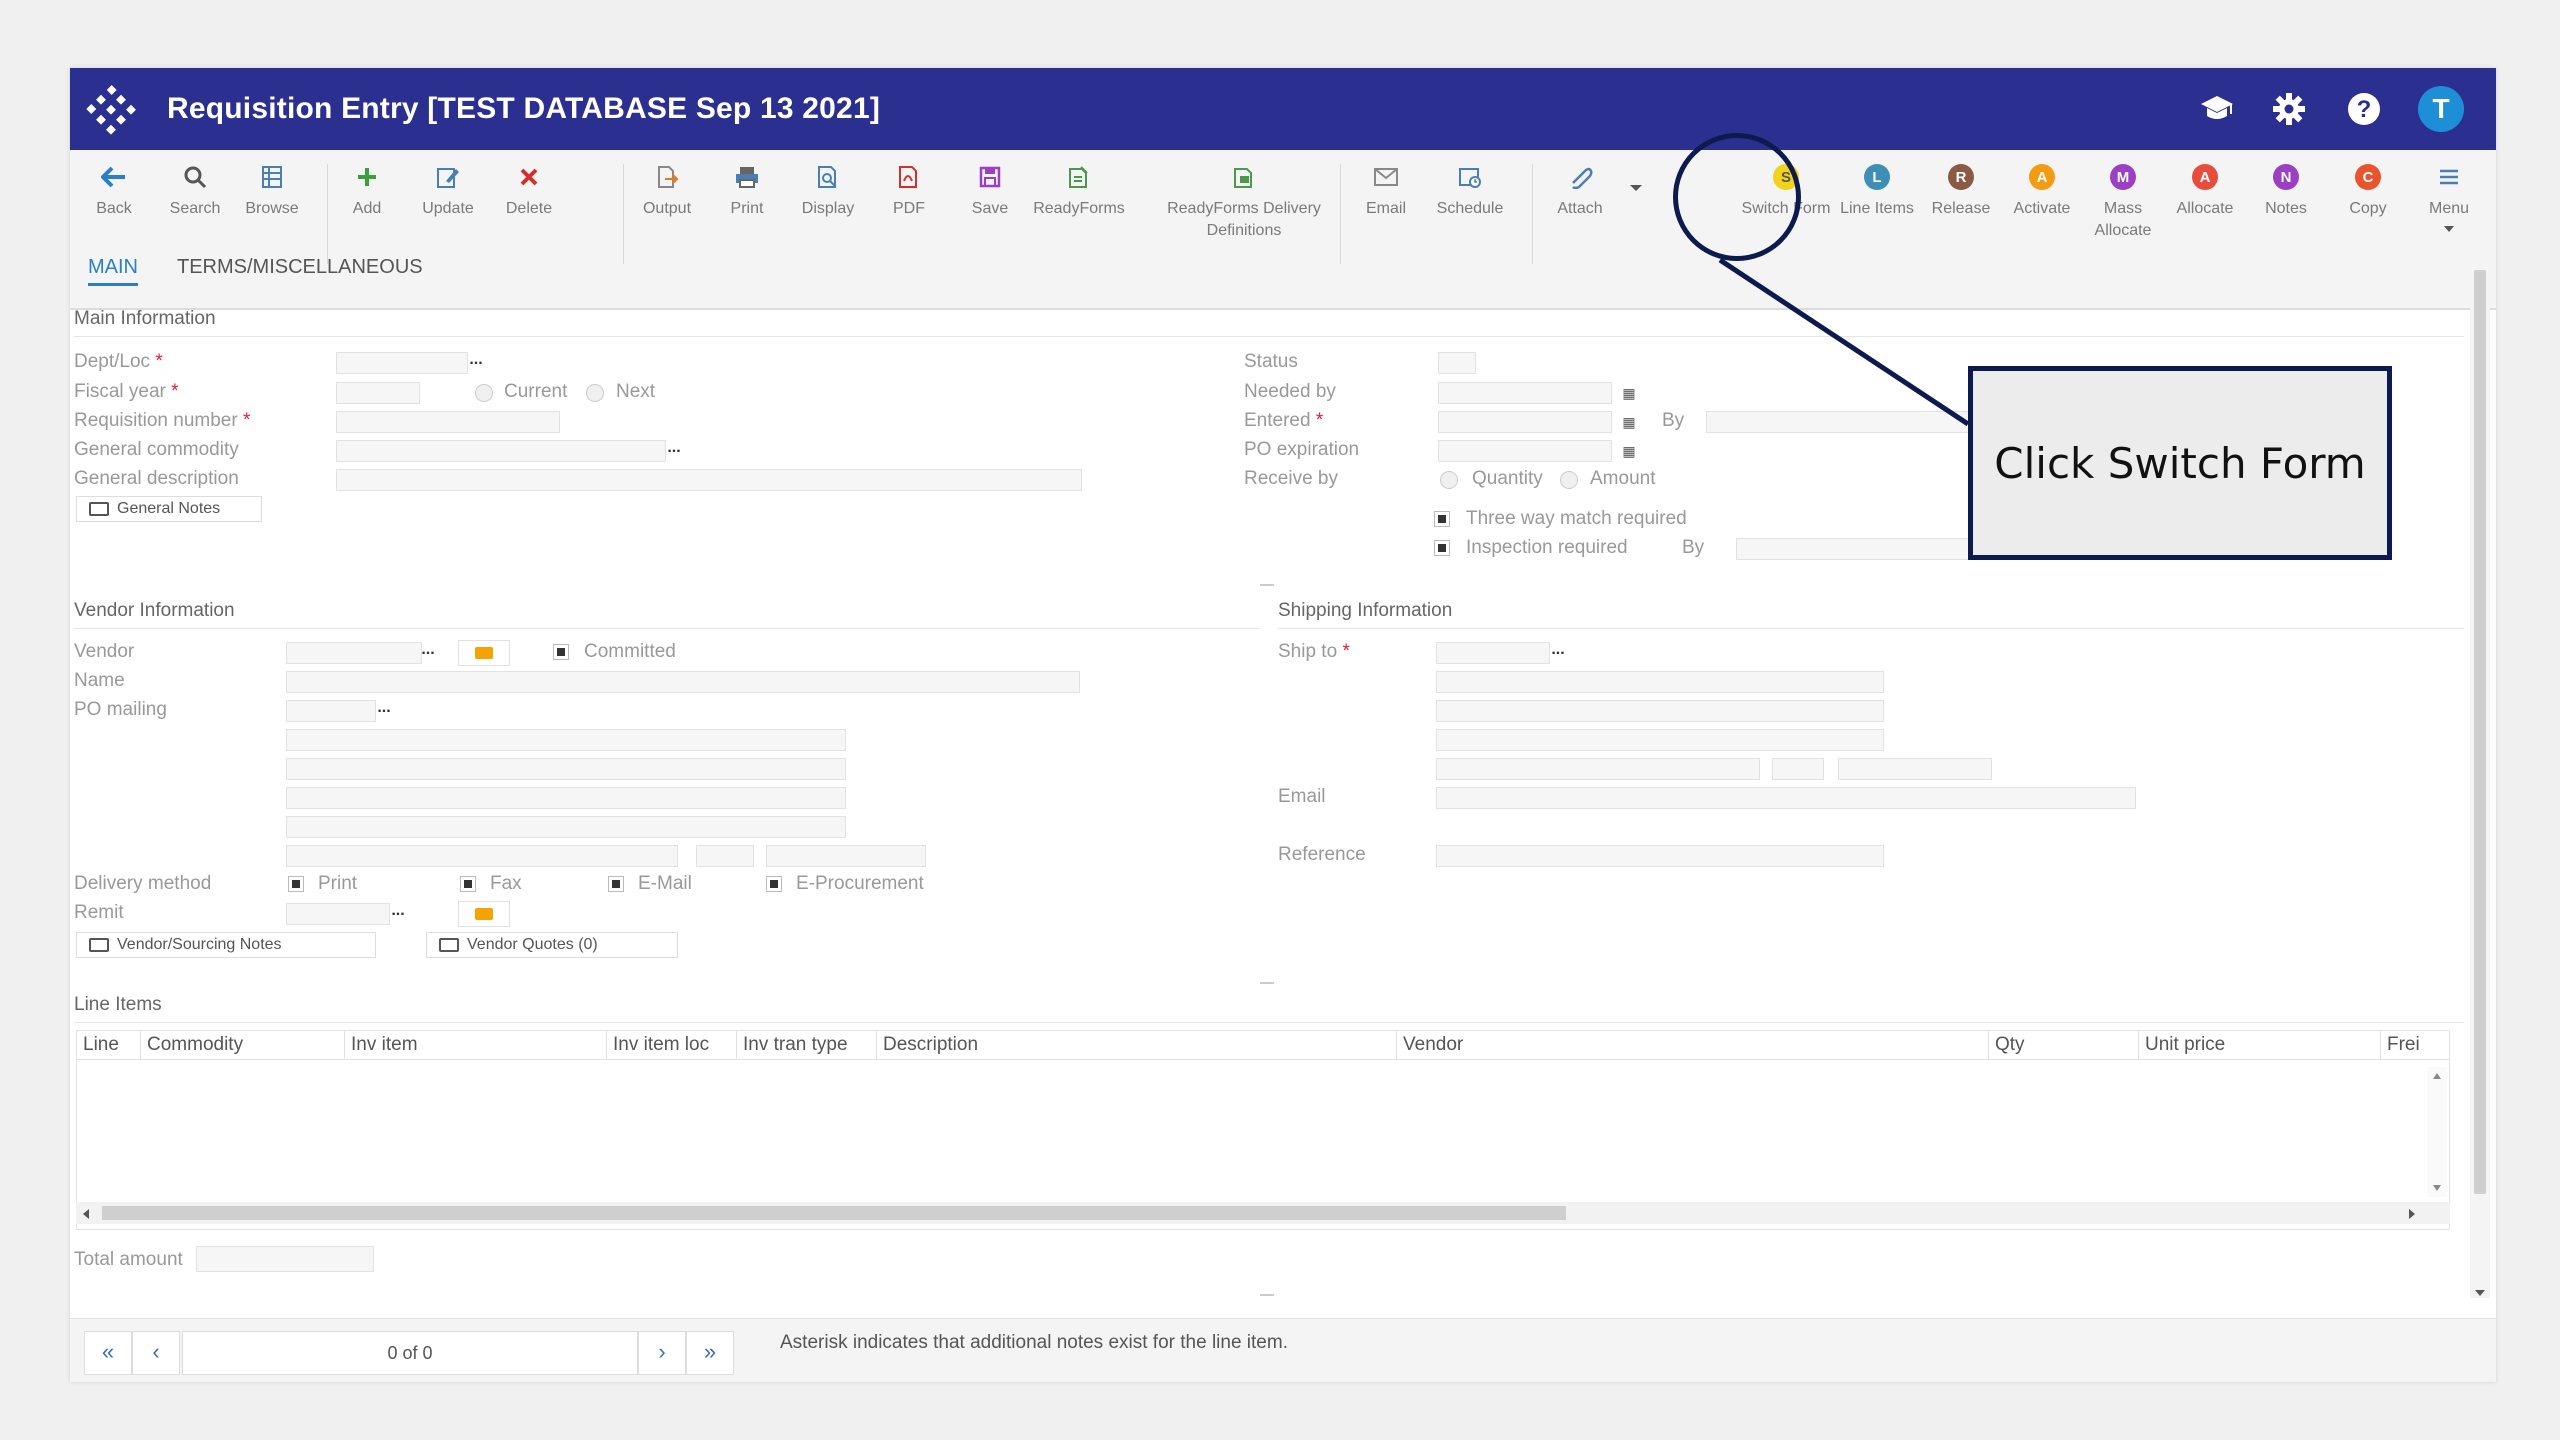 The height and width of the screenshot is (1440, 2560). Describe the element at coordinates (378, 393) in the screenshot. I see `fiscal-year-input` at that location.